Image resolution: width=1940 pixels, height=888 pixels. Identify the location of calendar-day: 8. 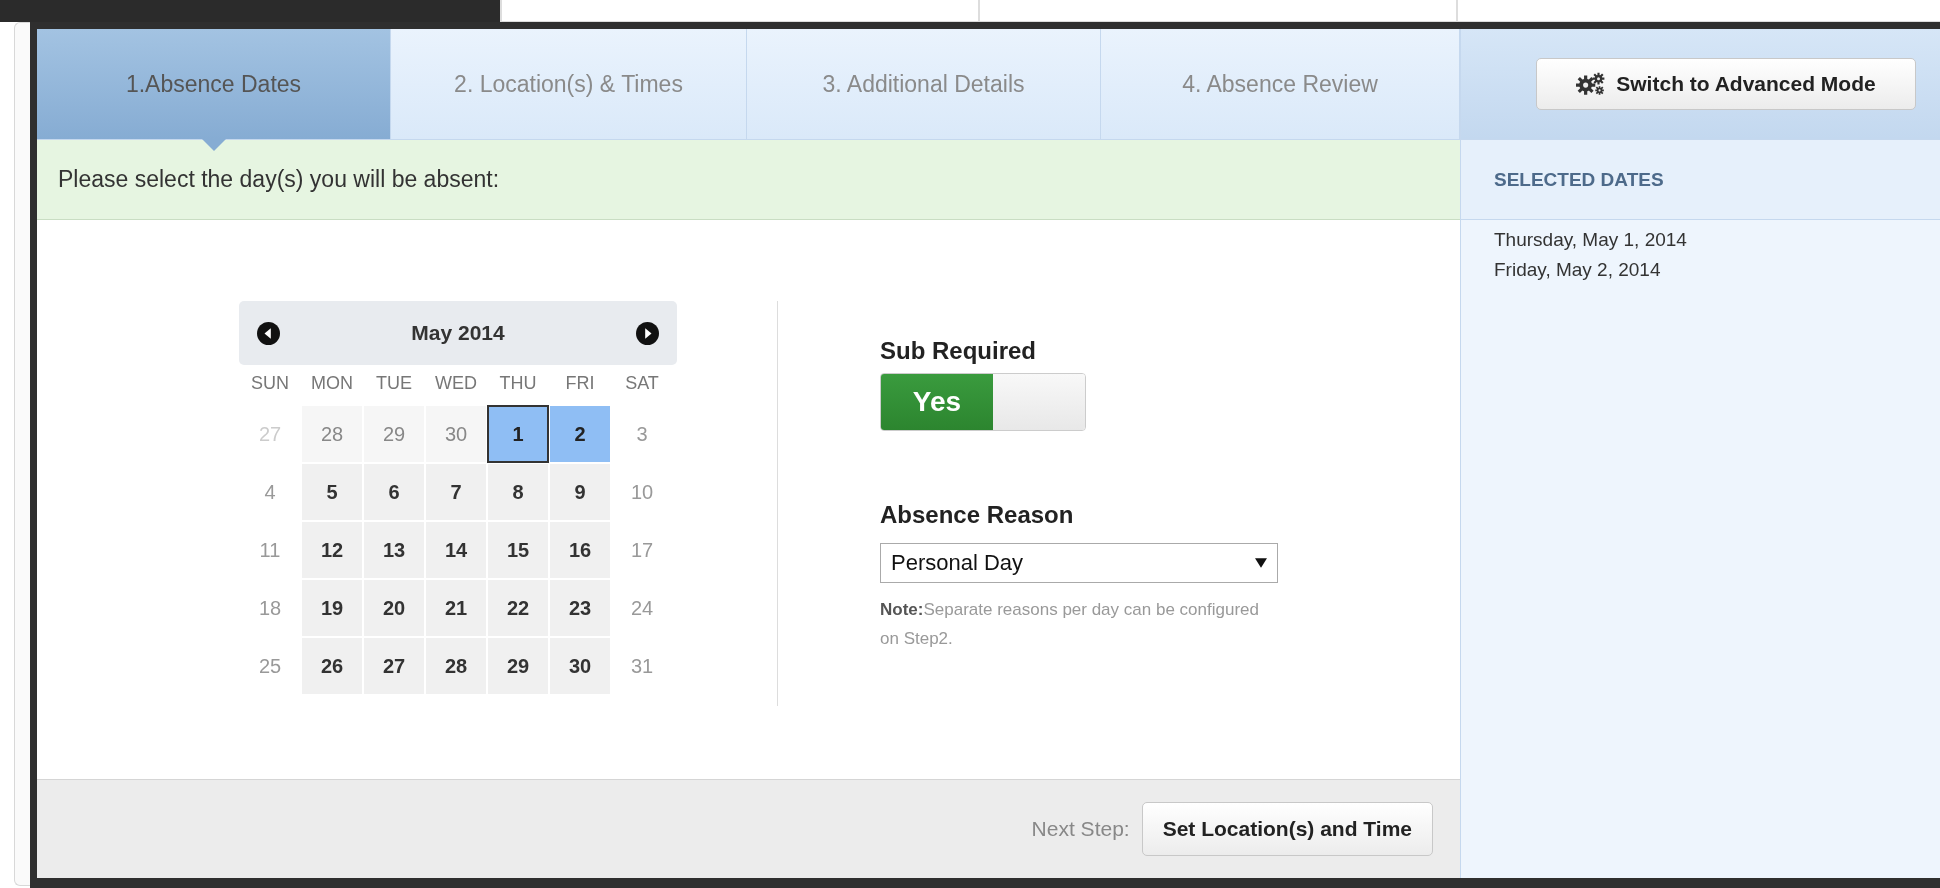
(518, 492).